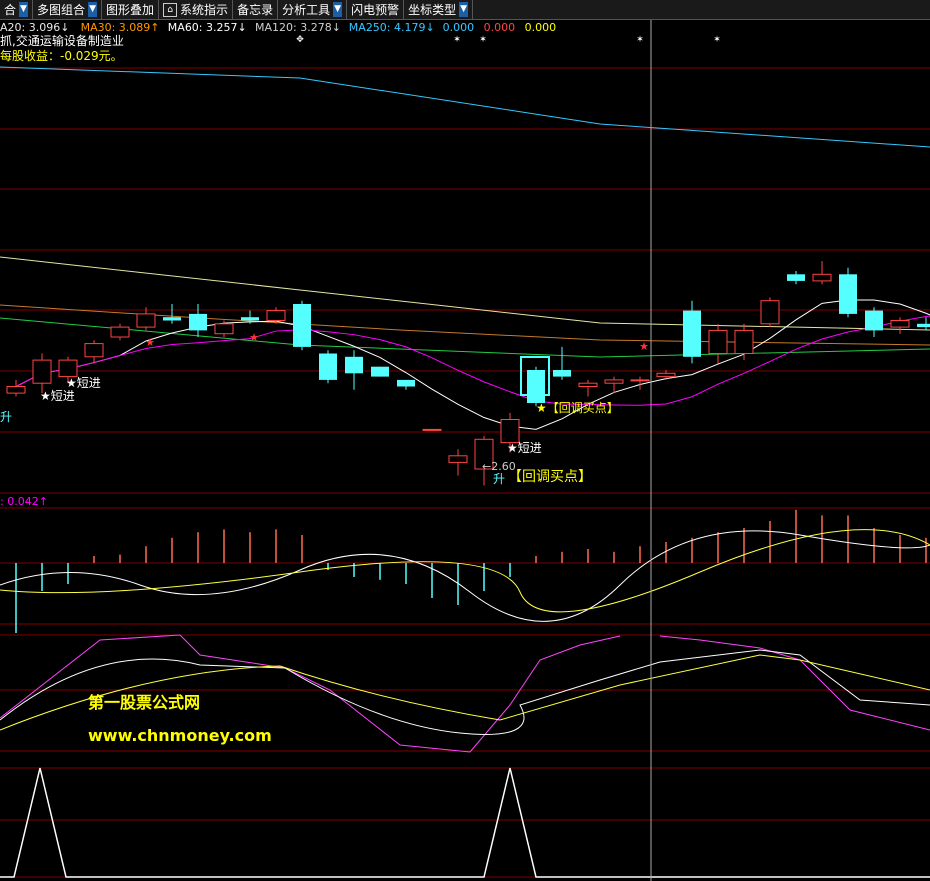 This screenshot has height=881, width=930. I want to click on trigger-line, so click(465, 822).